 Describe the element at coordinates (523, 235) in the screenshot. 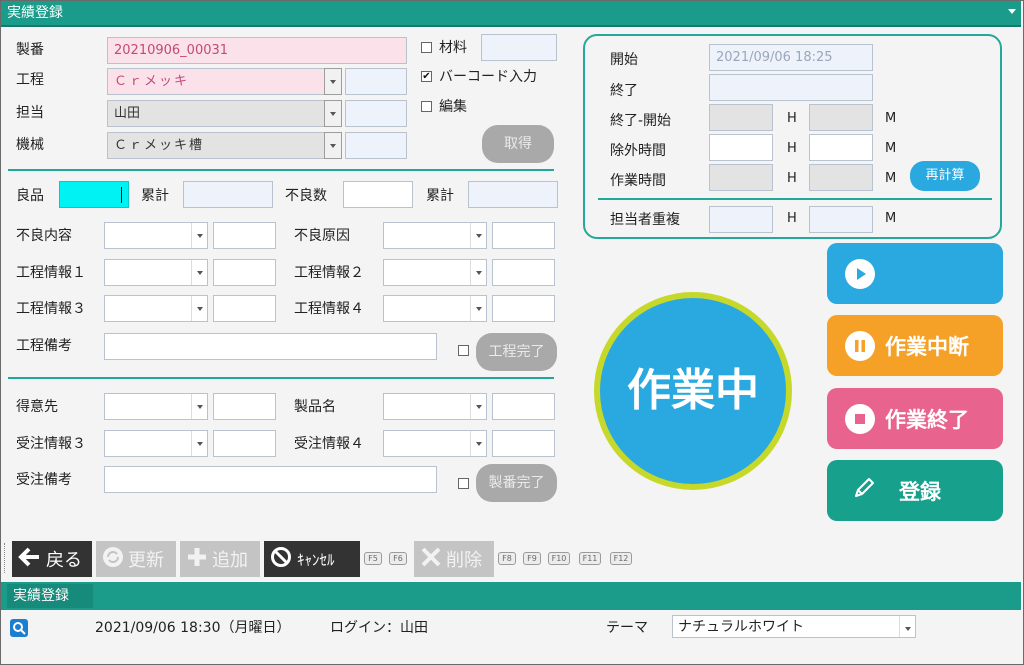

I see `furyou-genin-code-field` at that location.